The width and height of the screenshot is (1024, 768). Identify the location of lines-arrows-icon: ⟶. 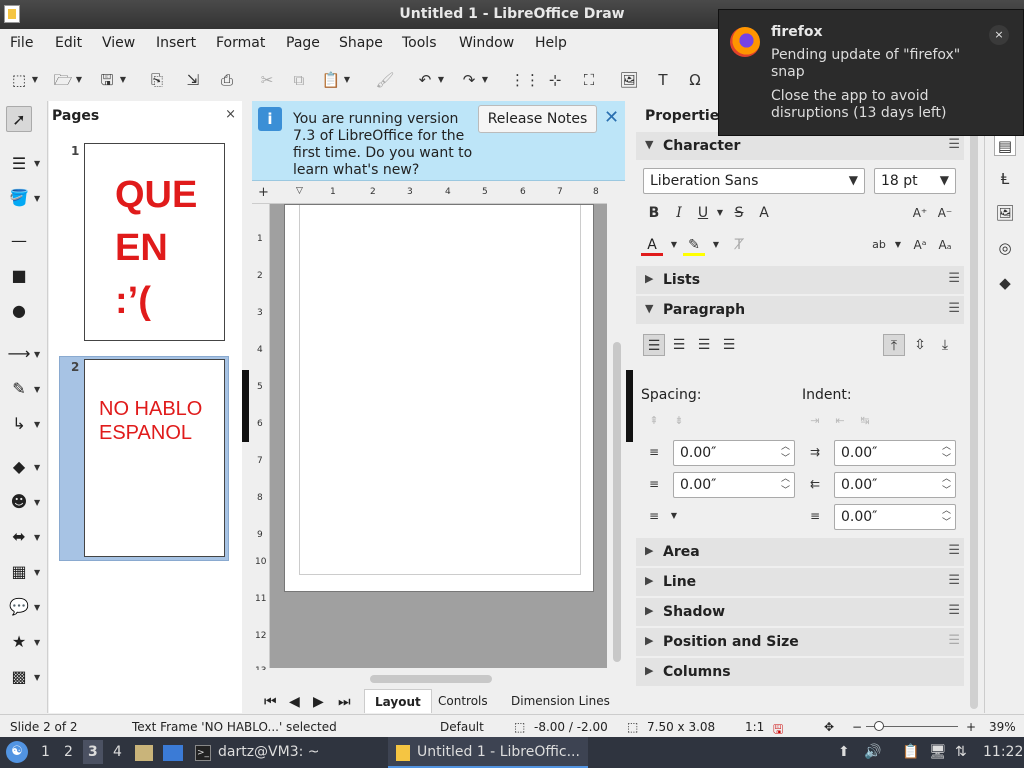
(19, 354).